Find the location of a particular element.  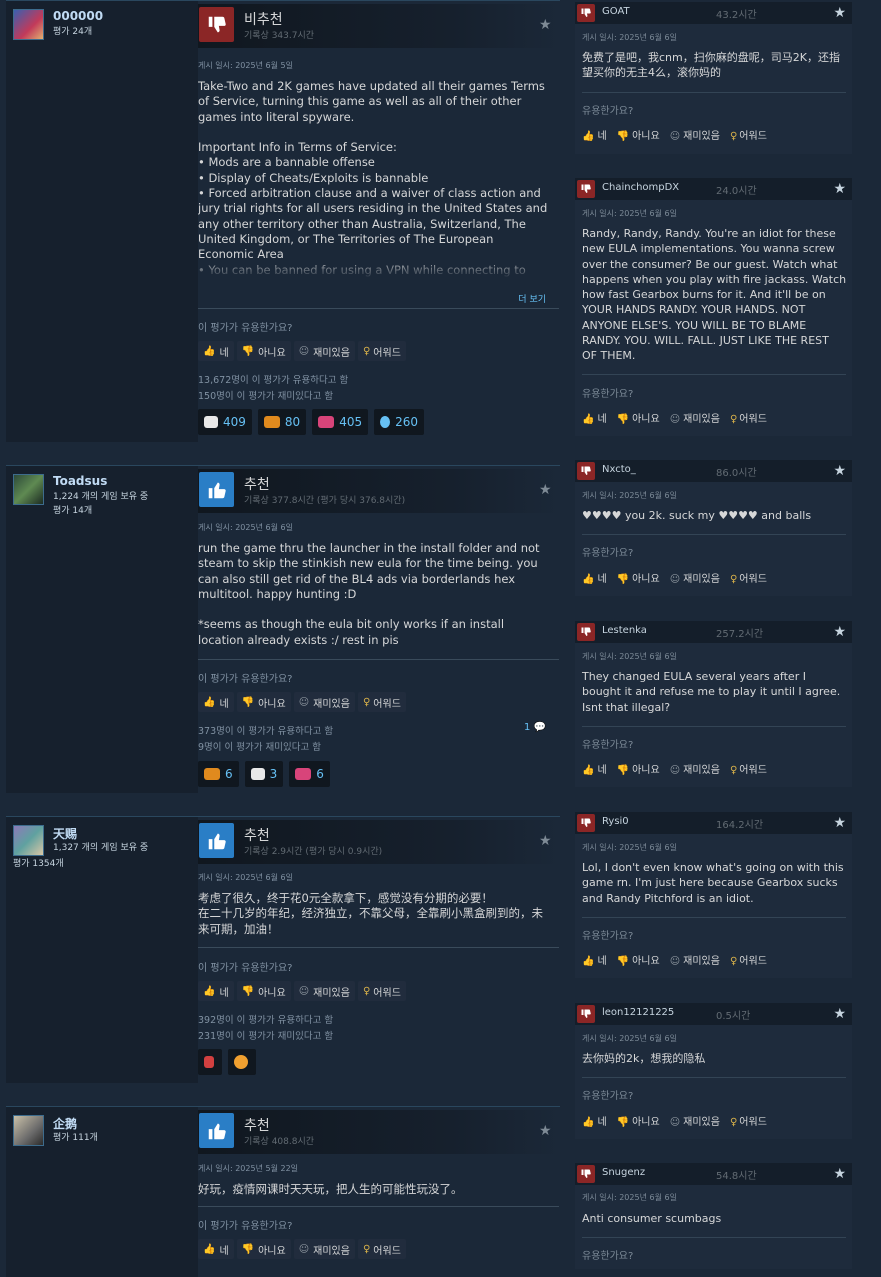

award-item: 405 is located at coordinates (340, 422).